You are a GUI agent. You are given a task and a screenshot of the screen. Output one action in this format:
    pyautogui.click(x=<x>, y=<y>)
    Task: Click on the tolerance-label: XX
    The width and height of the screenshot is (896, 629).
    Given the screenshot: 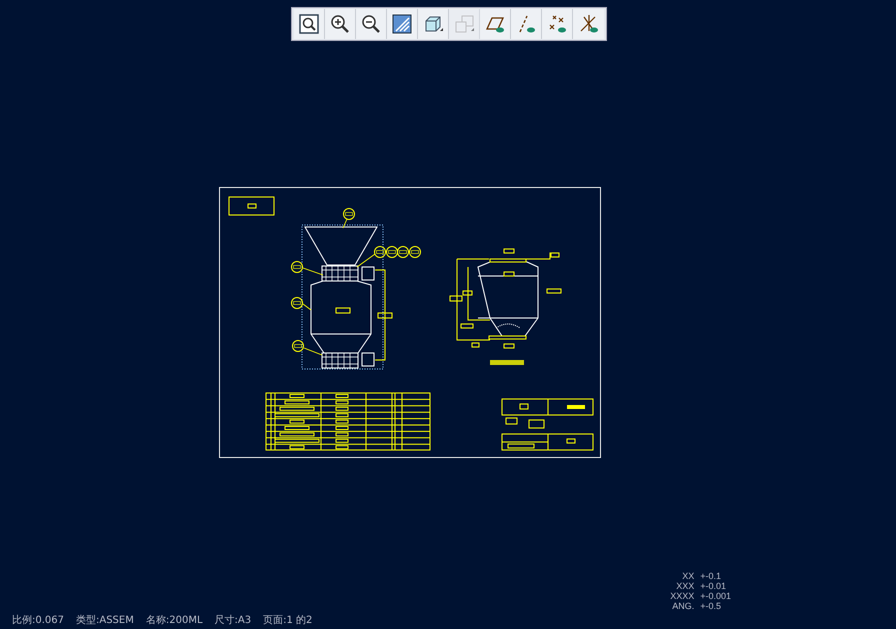 What is the action you would take?
    pyautogui.click(x=687, y=576)
    